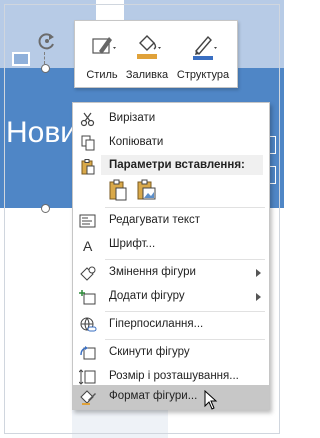 This screenshot has height=438, width=320. Describe the element at coordinates (88, 167) in the screenshot. I see `paste-icon` at that location.